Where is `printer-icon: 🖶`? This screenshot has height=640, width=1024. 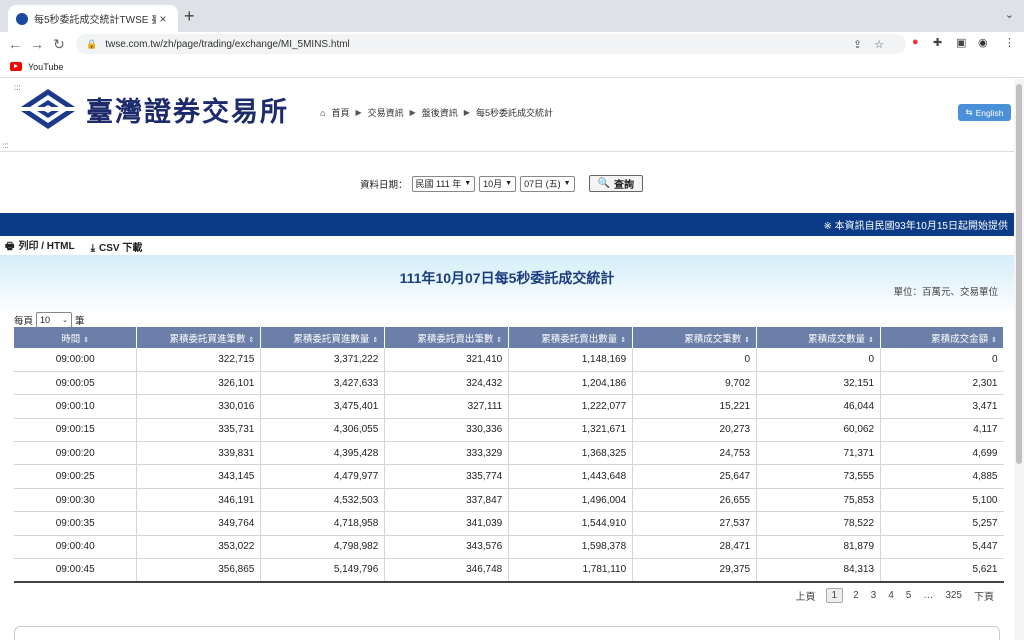
printer-icon: 🖶 is located at coordinates (10, 246).